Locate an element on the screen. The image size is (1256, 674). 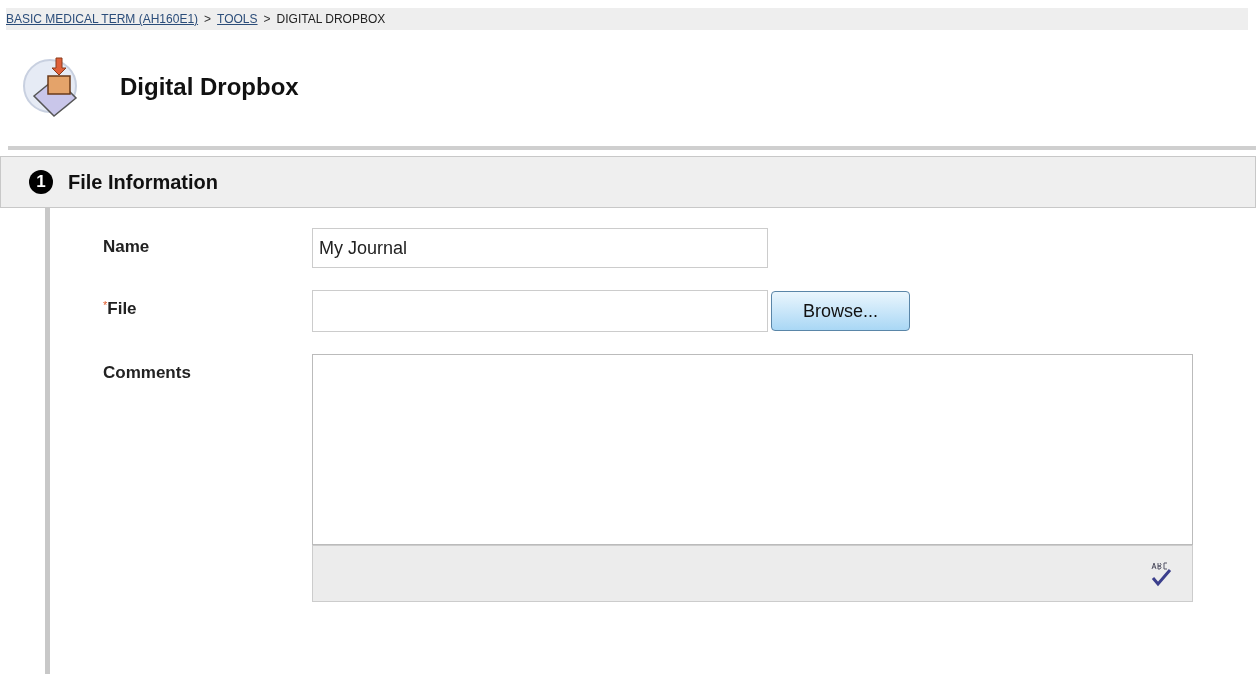
breadcrumb-current: DIGITAL DROPBOX is located at coordinates (331, 19).